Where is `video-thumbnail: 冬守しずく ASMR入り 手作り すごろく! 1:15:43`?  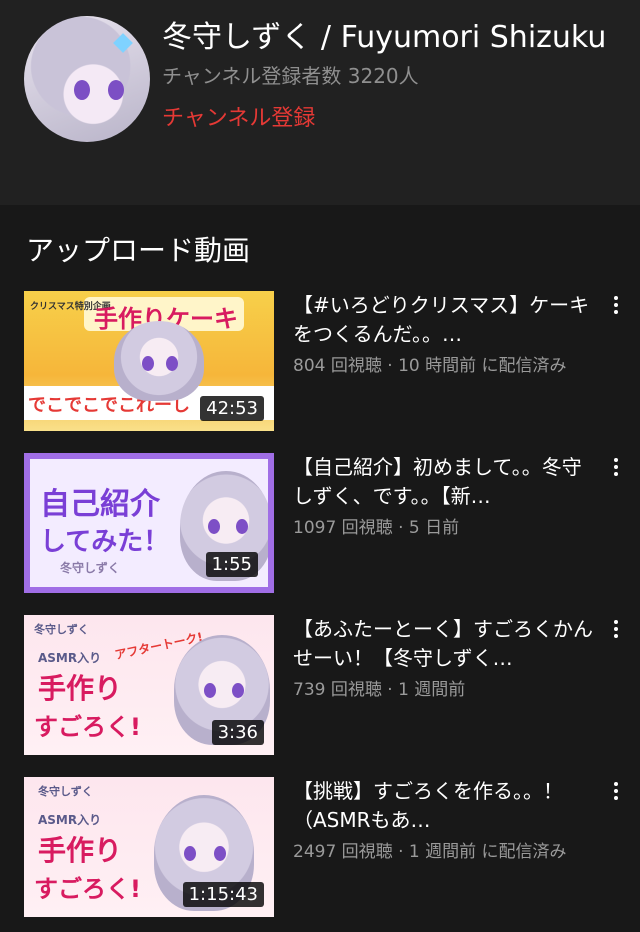
video-thumbnail: 冬守しずく ASMR入り 手作り すごろく! 1:15:43 is located at coordinates (149, 847).